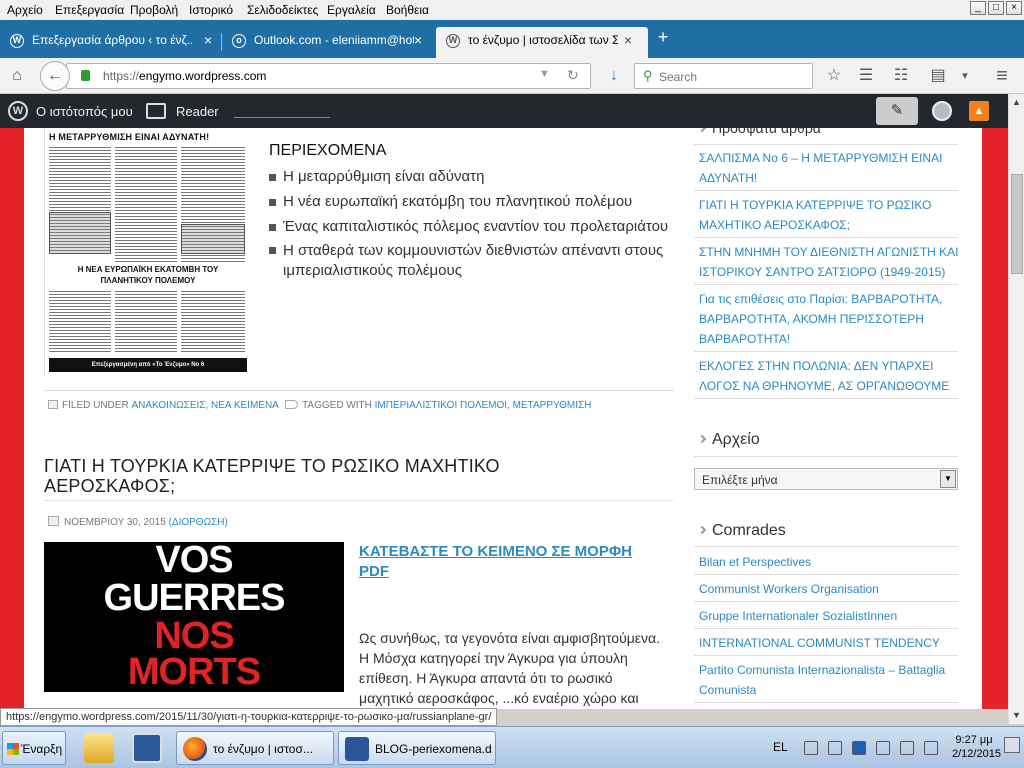  What do you see at coordinates (1012, 745) in the screenshot?
I see `show-desktop-button` at bounding box center [1012, 745].